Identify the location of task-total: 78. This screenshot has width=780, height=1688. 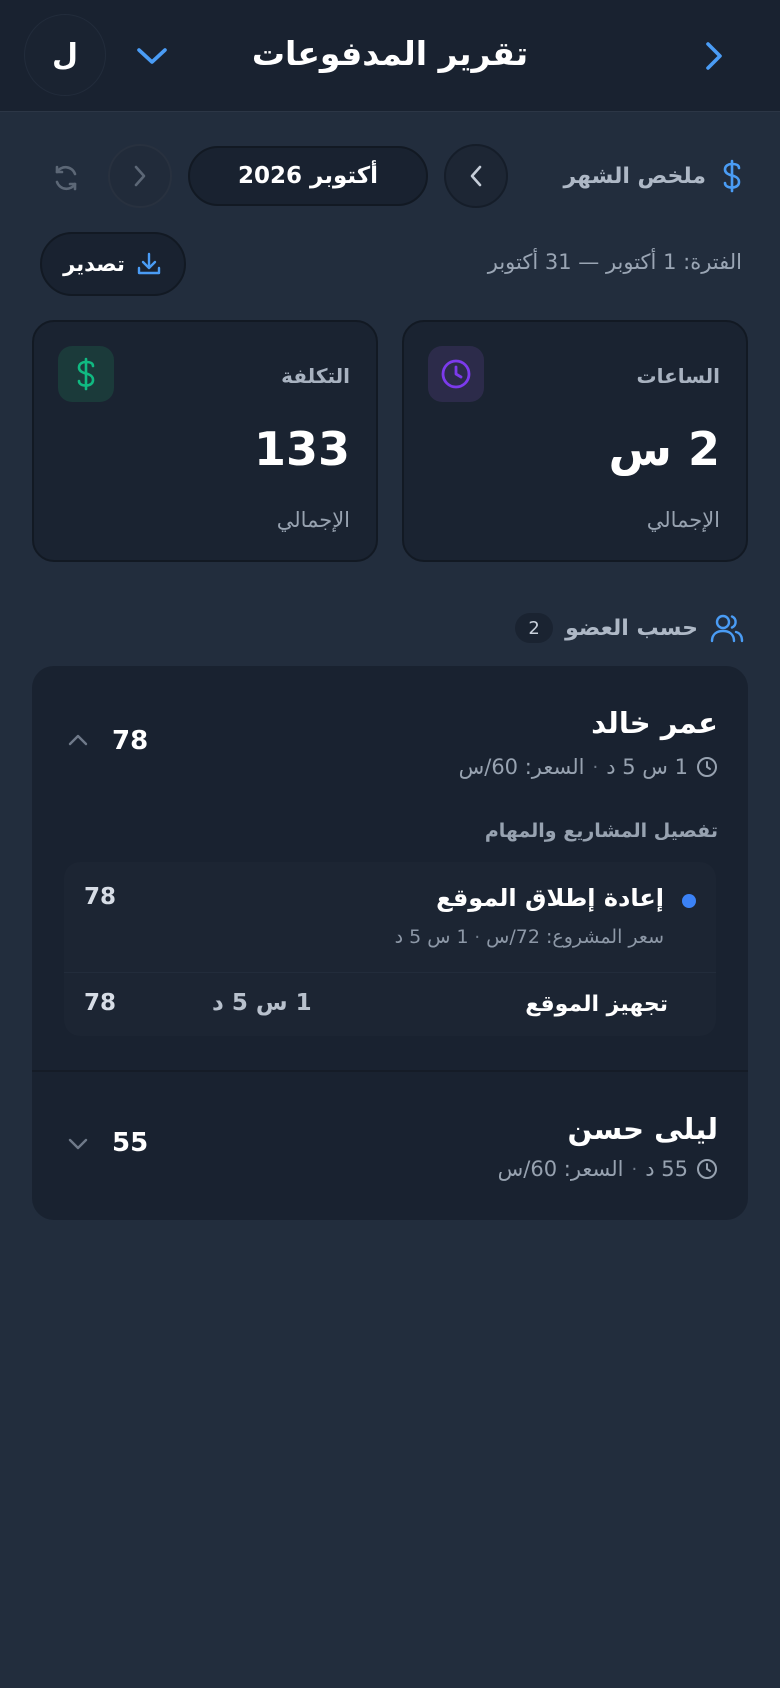
(100, 1003).